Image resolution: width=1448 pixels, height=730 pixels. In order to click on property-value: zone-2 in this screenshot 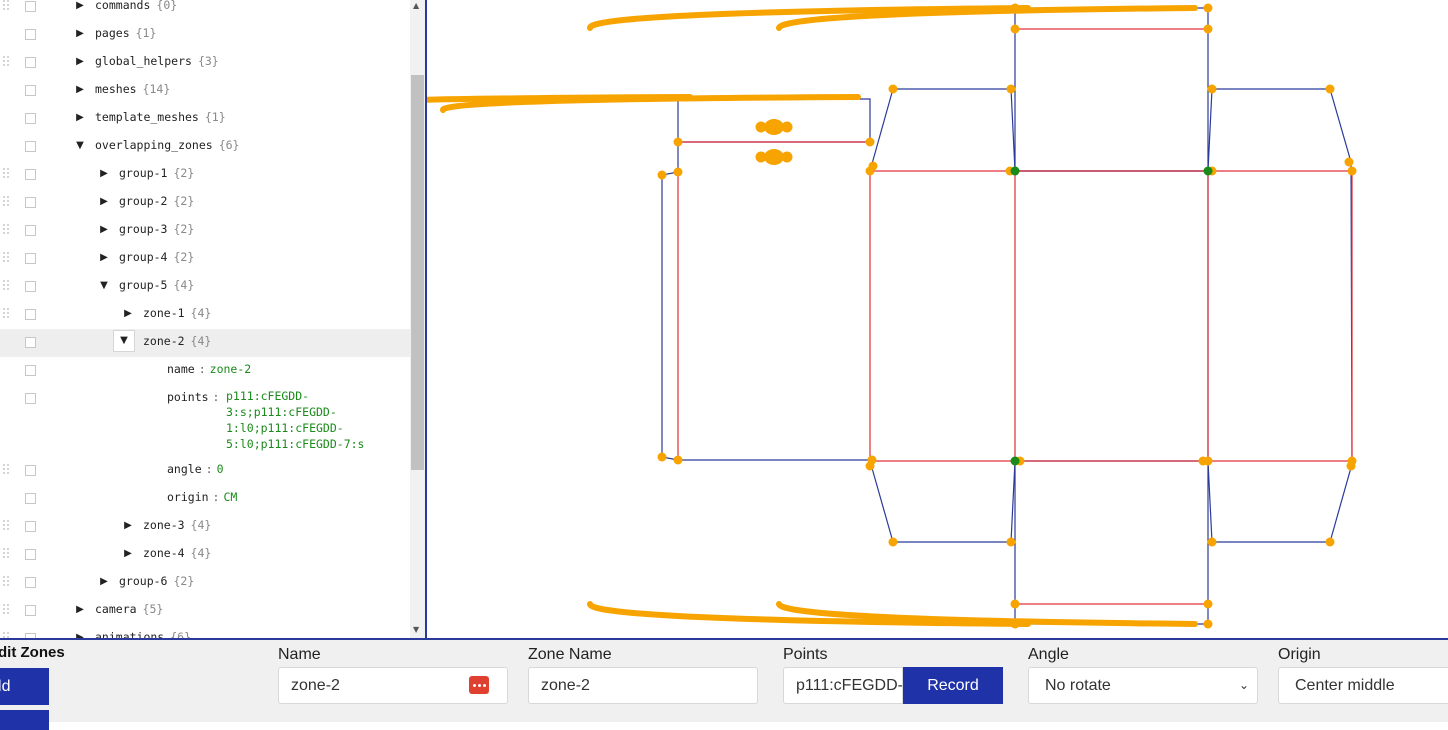, I will do `click(231, 369)`.